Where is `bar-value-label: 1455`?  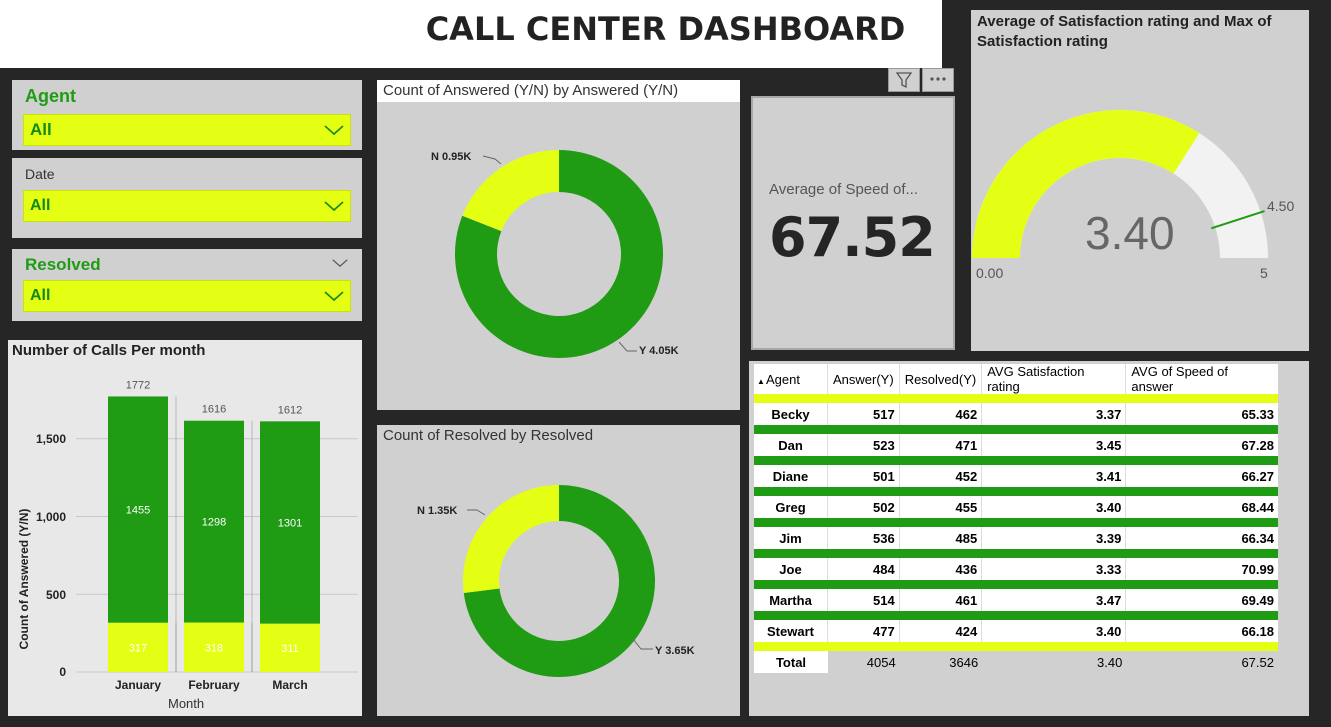 bar-value-label: 1455 is located at coordinates (138, 511).